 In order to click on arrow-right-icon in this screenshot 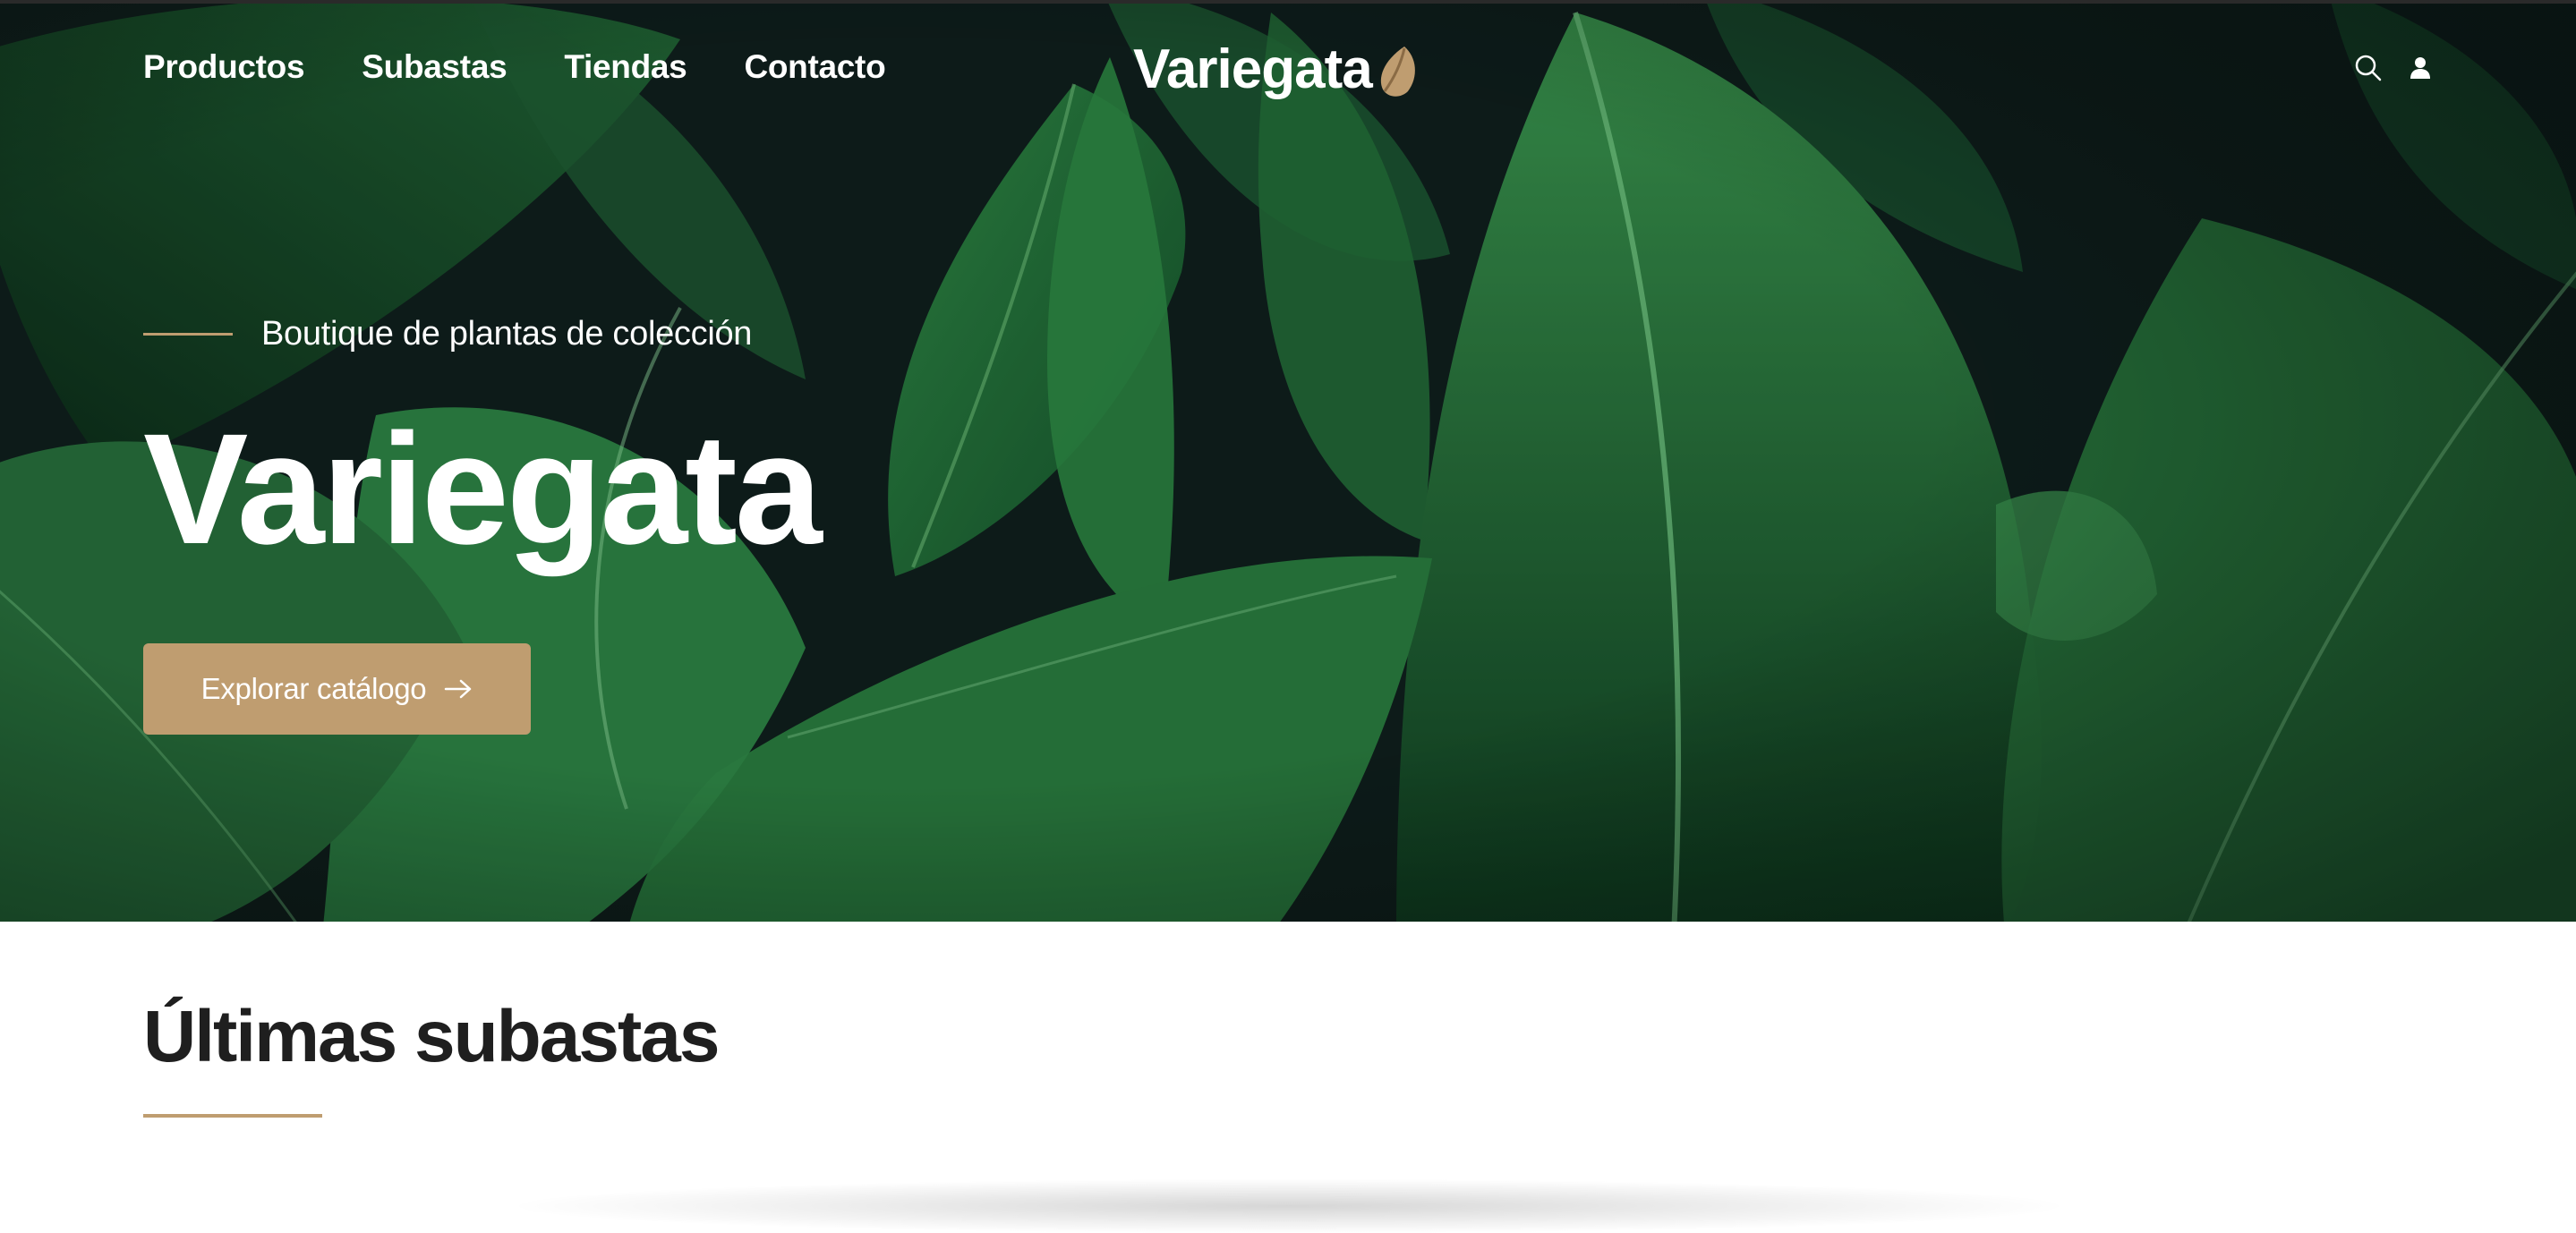, I will do `click(458, 689)`.